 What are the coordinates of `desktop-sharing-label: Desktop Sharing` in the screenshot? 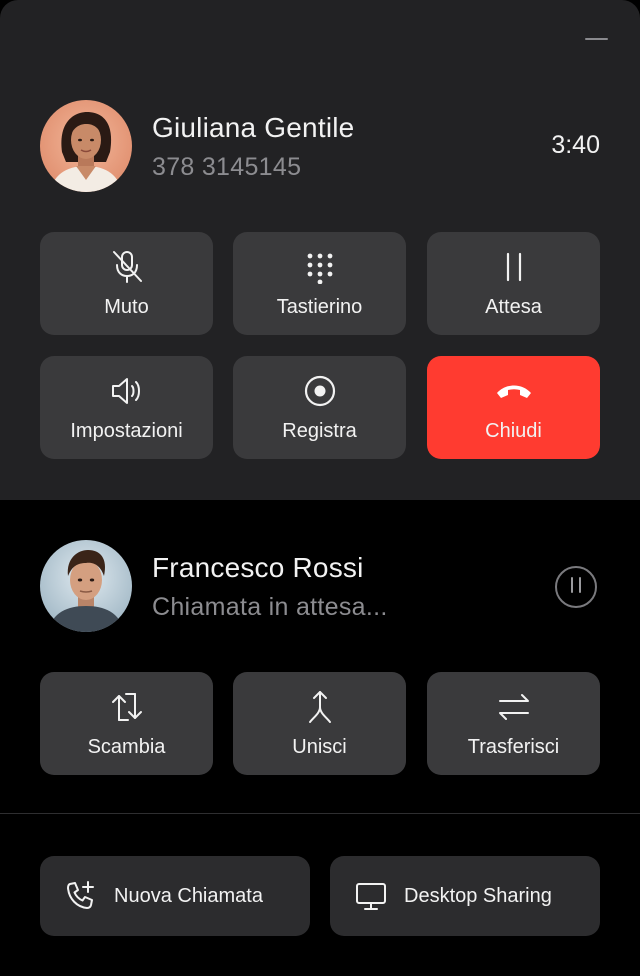 It's located at (478, 895).